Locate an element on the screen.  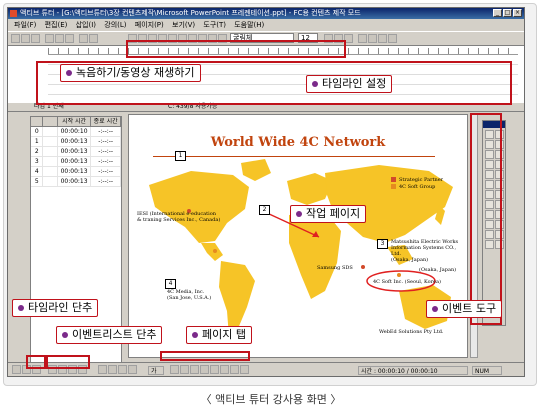
page-prev-icon is located at coordinates (112, 369).